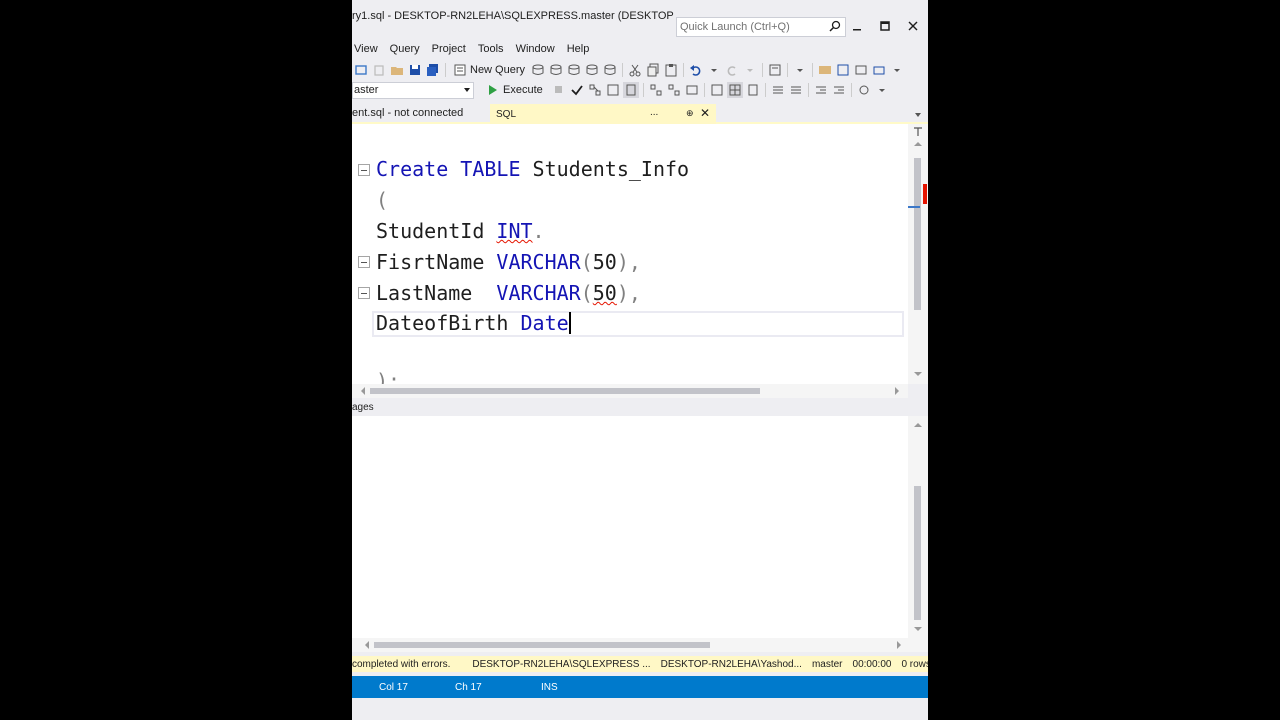 The width and height of the screenshot is (1280, 720). What do you see at coordinates (603, 114) in the screenshot?
I see `tab-sqlquery1: SQL ... ⊕ ✕` at bounding box center [603, 114].